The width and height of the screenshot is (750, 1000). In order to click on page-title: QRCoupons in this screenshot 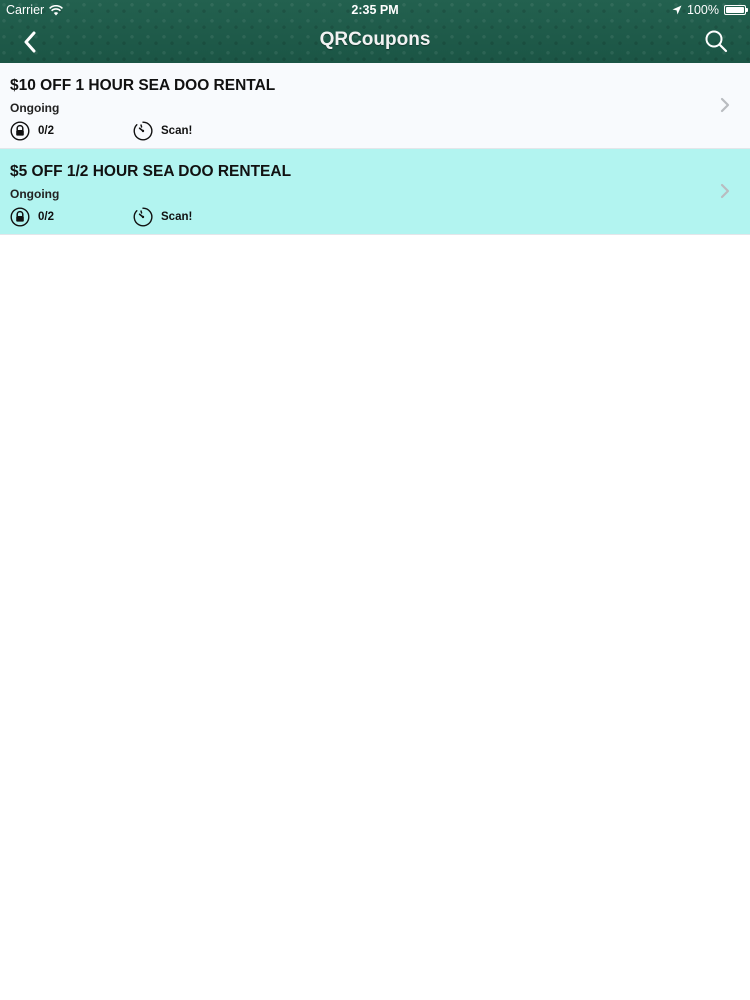, I will do `click(375, 39)`.